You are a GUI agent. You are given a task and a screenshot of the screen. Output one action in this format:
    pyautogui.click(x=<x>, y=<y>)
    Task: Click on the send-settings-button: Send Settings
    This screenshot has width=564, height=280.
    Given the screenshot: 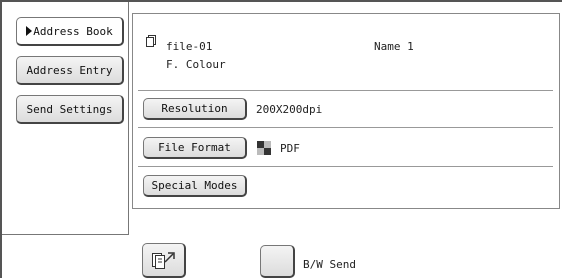 What is the action you would take?
    pyautogui.click(x=70, y=109)
    